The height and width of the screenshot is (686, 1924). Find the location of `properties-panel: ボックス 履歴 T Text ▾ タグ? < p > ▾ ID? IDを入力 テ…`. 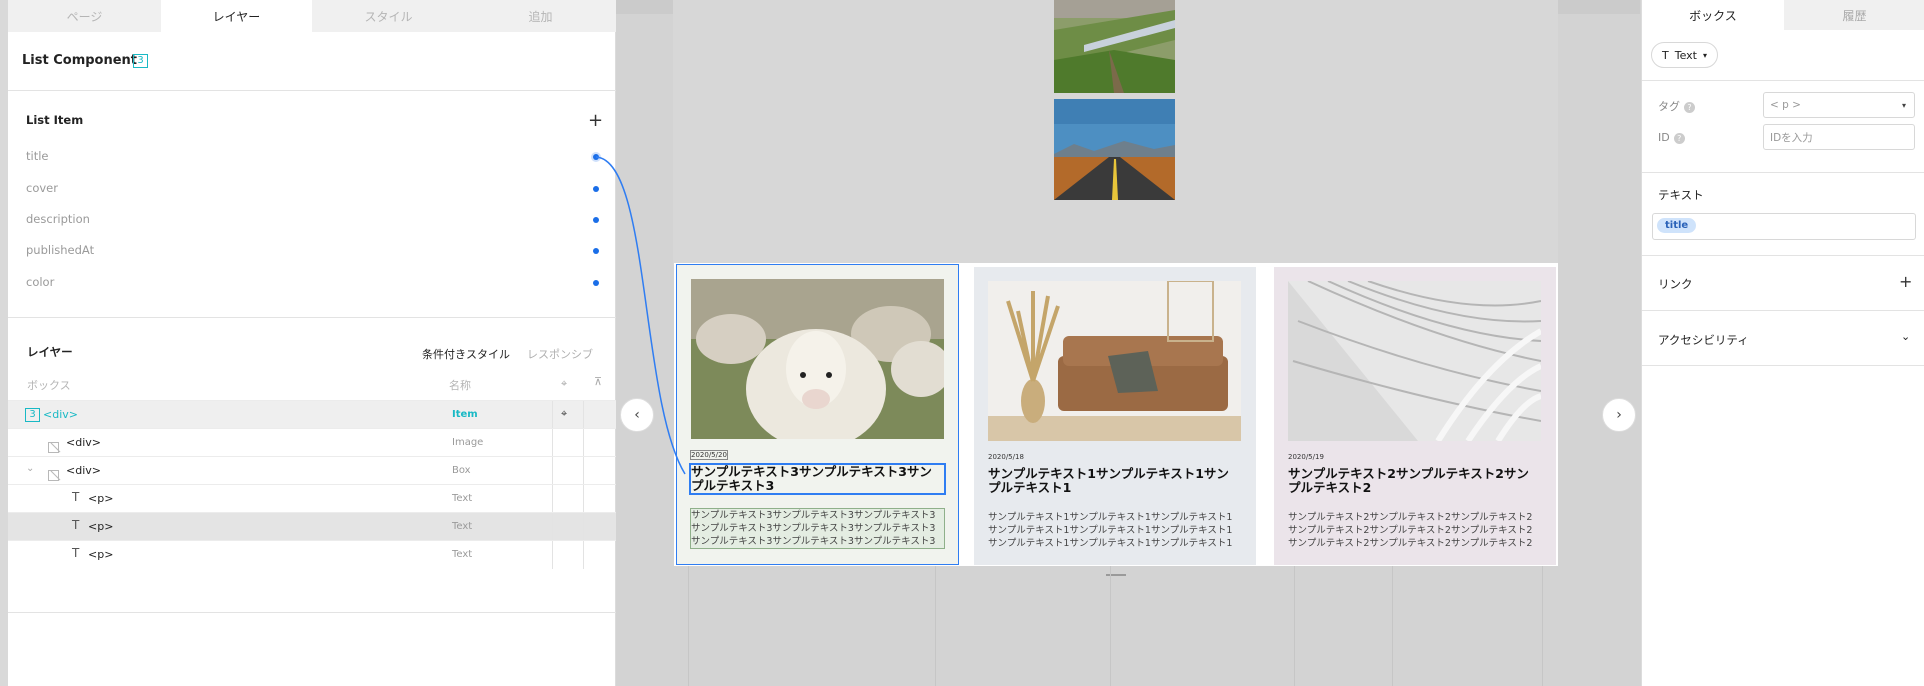

properties-panel: ボックス 履歴 T Text ▾ タグ? < p > ▾ ID? IDを入力 テ… is located at coordinates (1782, 343).